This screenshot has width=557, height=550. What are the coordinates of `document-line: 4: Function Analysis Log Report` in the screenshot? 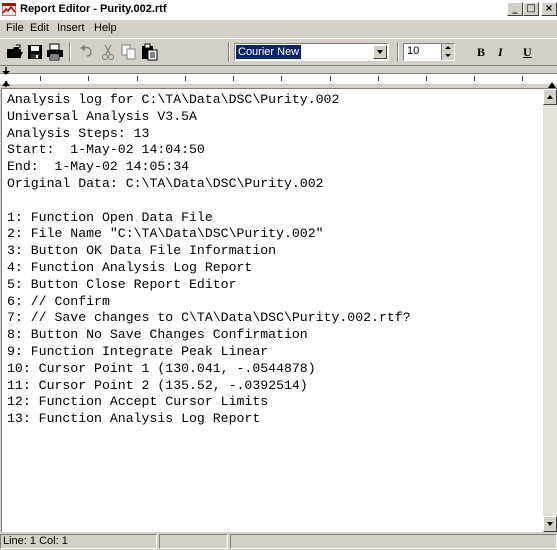 It's located at (209, 268).